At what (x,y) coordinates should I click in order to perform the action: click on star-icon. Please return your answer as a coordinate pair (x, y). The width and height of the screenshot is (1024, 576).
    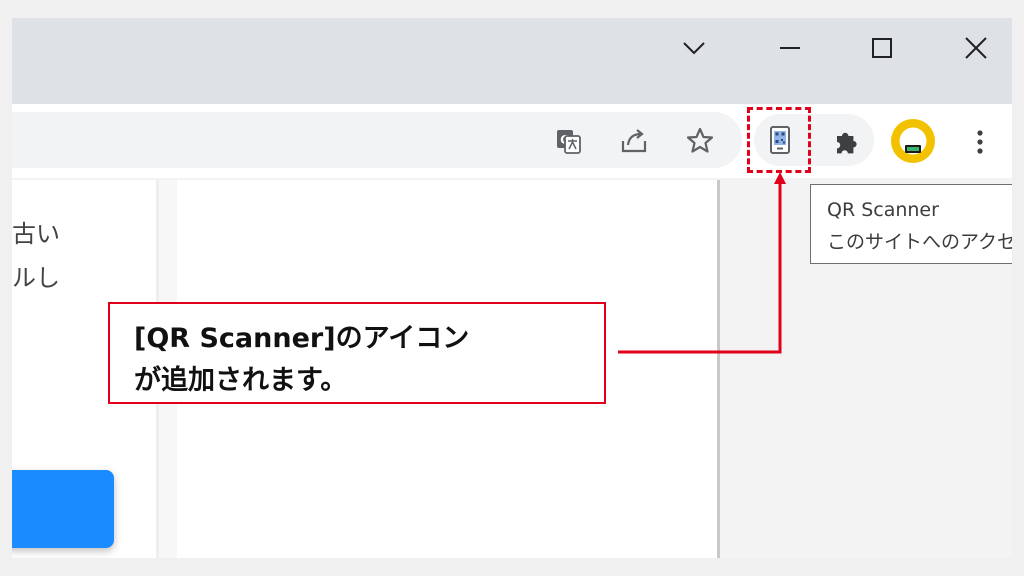
    Looking at the image, I should click on (700, 141).